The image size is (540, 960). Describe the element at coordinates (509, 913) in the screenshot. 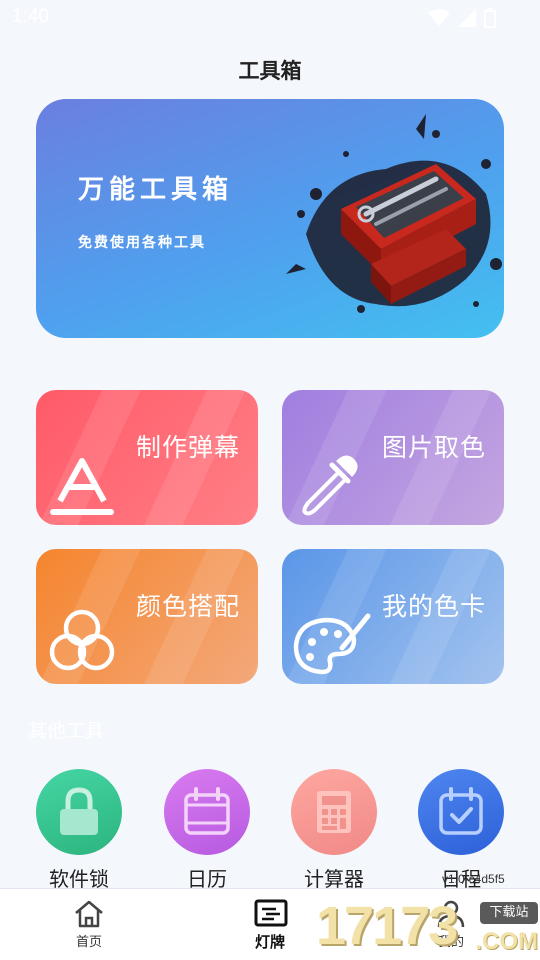

I see `watermark-tag: 下载站` at that location.